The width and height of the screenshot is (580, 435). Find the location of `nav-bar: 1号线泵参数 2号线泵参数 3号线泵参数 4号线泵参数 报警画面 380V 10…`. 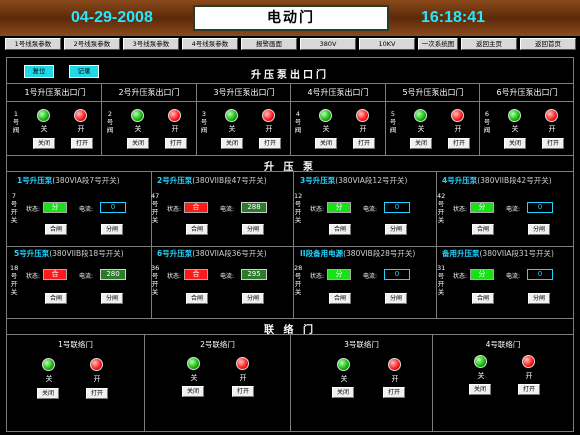

nav-bar: 1号线泵参数 2号线泵参数 3号线泵参数 4号线泵参数 报警画面 380V 10… is located at coordinates (290, 44).